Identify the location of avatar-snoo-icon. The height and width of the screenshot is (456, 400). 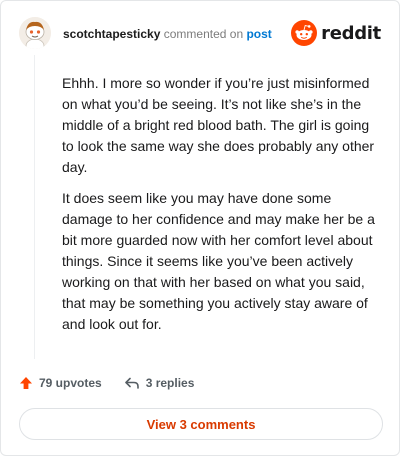
(35, 33).